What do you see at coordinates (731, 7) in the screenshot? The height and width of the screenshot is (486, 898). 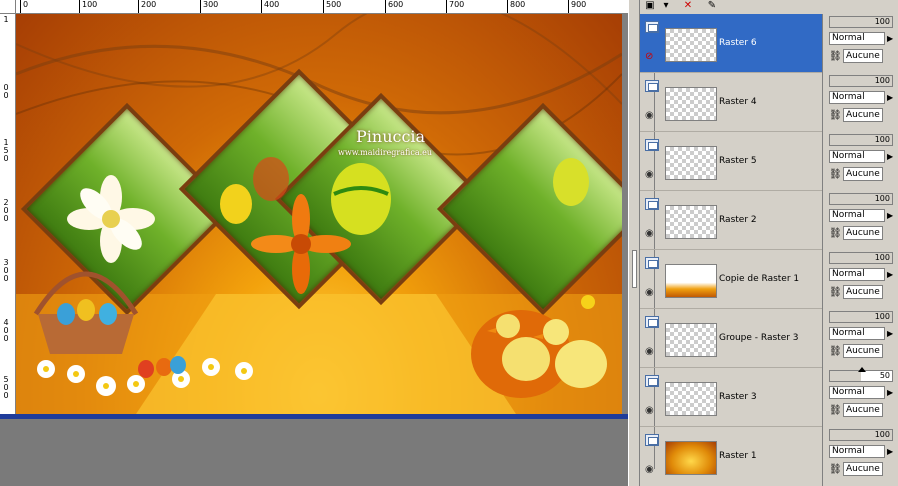 I see `layers-toolbar: ▣ ▾ ✕ ✎` at bounding box center [731, 7].